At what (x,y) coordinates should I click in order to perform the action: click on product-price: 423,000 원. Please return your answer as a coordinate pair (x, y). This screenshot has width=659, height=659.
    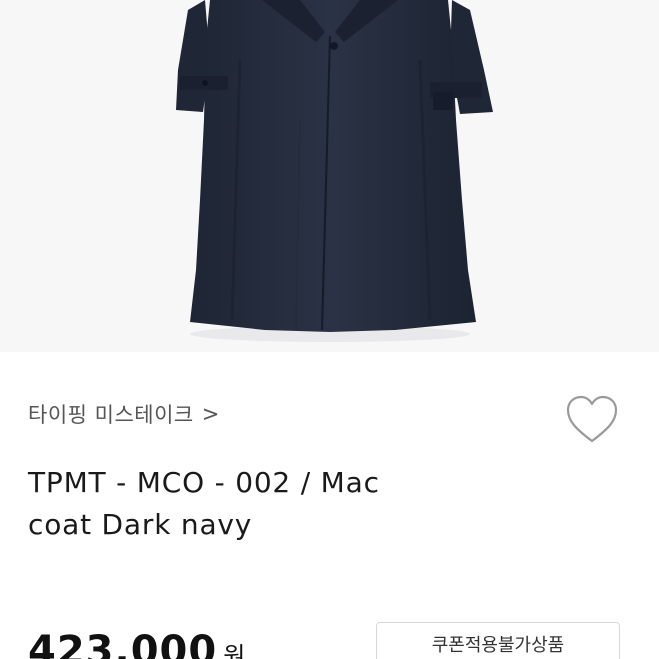
    Looking at the image, I should click on (137, 643).